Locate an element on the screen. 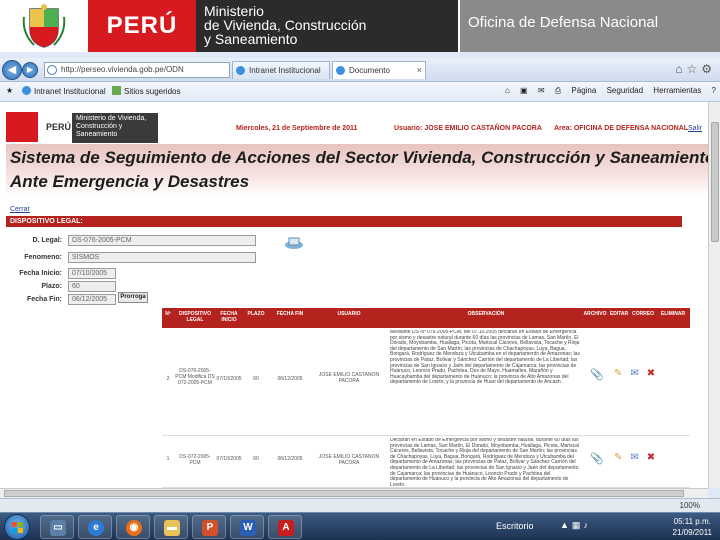 The width and height of the screenshot is (720, 540). favorites-star-icon: ★ is located at coordinates (9, 90).